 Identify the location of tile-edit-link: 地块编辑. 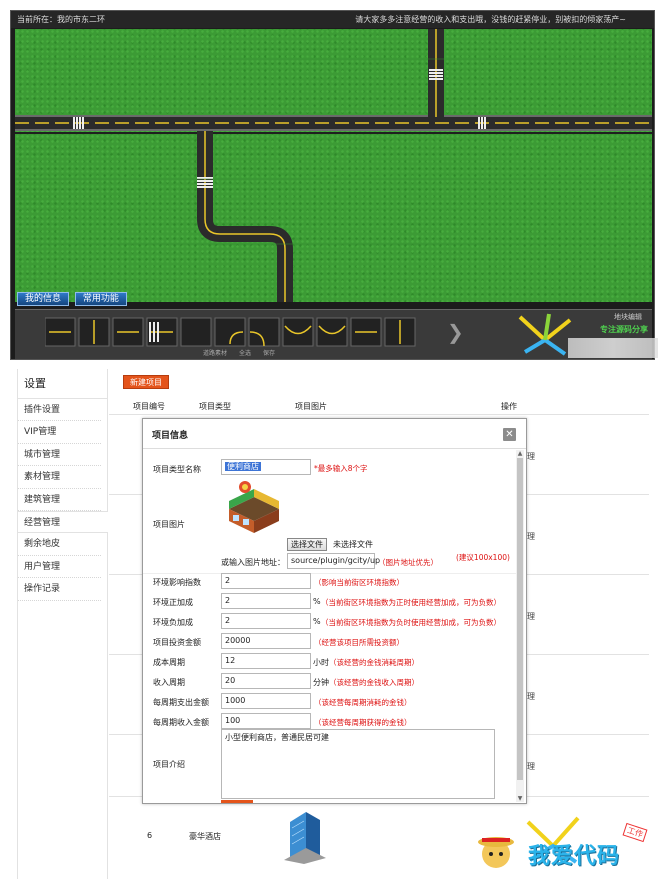
(628, 317).